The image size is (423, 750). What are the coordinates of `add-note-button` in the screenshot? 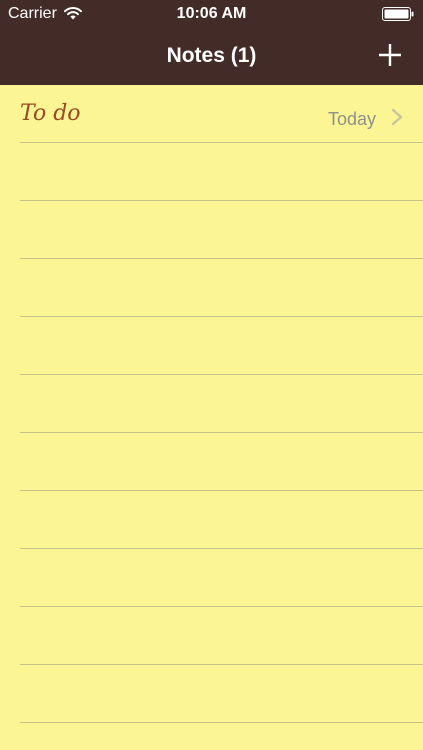 It's located at (390, 55).